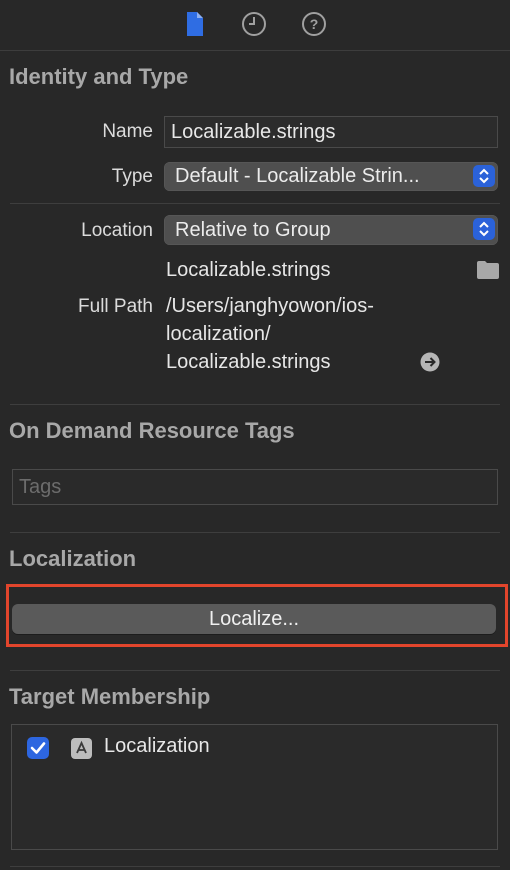  I want to click on help-question-icon: ?, so click(314, 24).